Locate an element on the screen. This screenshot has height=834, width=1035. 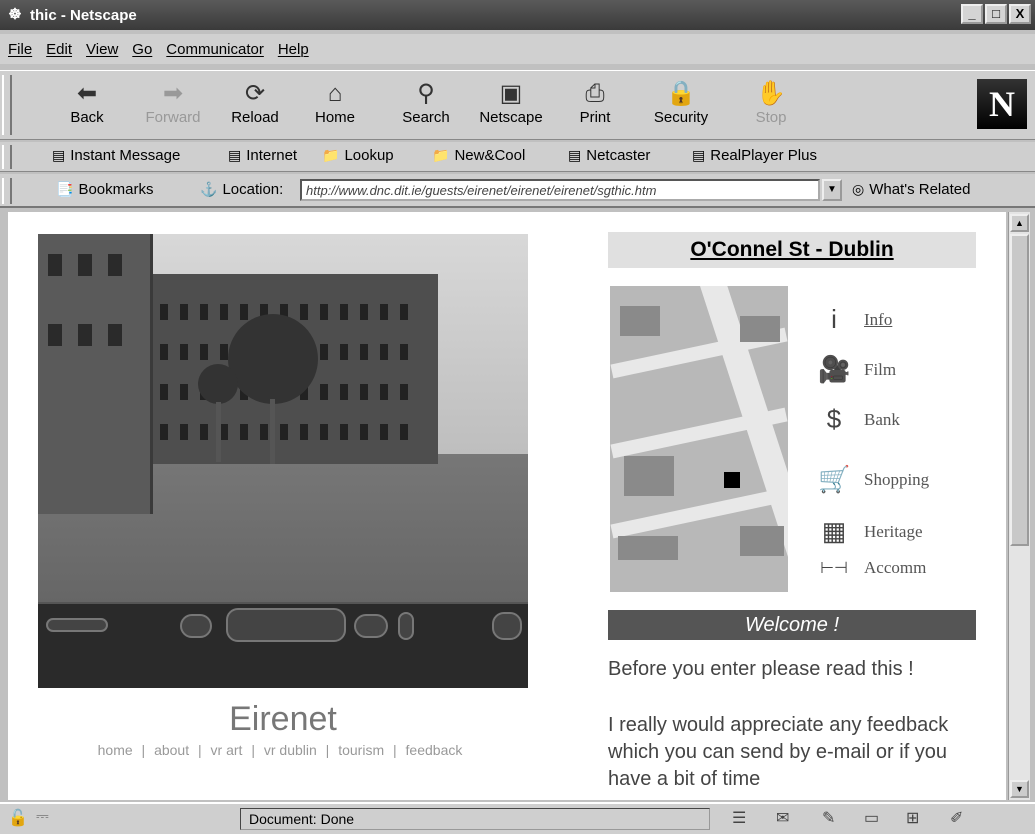
back-button: ⬅ Back is located at coordinates (87, 102).